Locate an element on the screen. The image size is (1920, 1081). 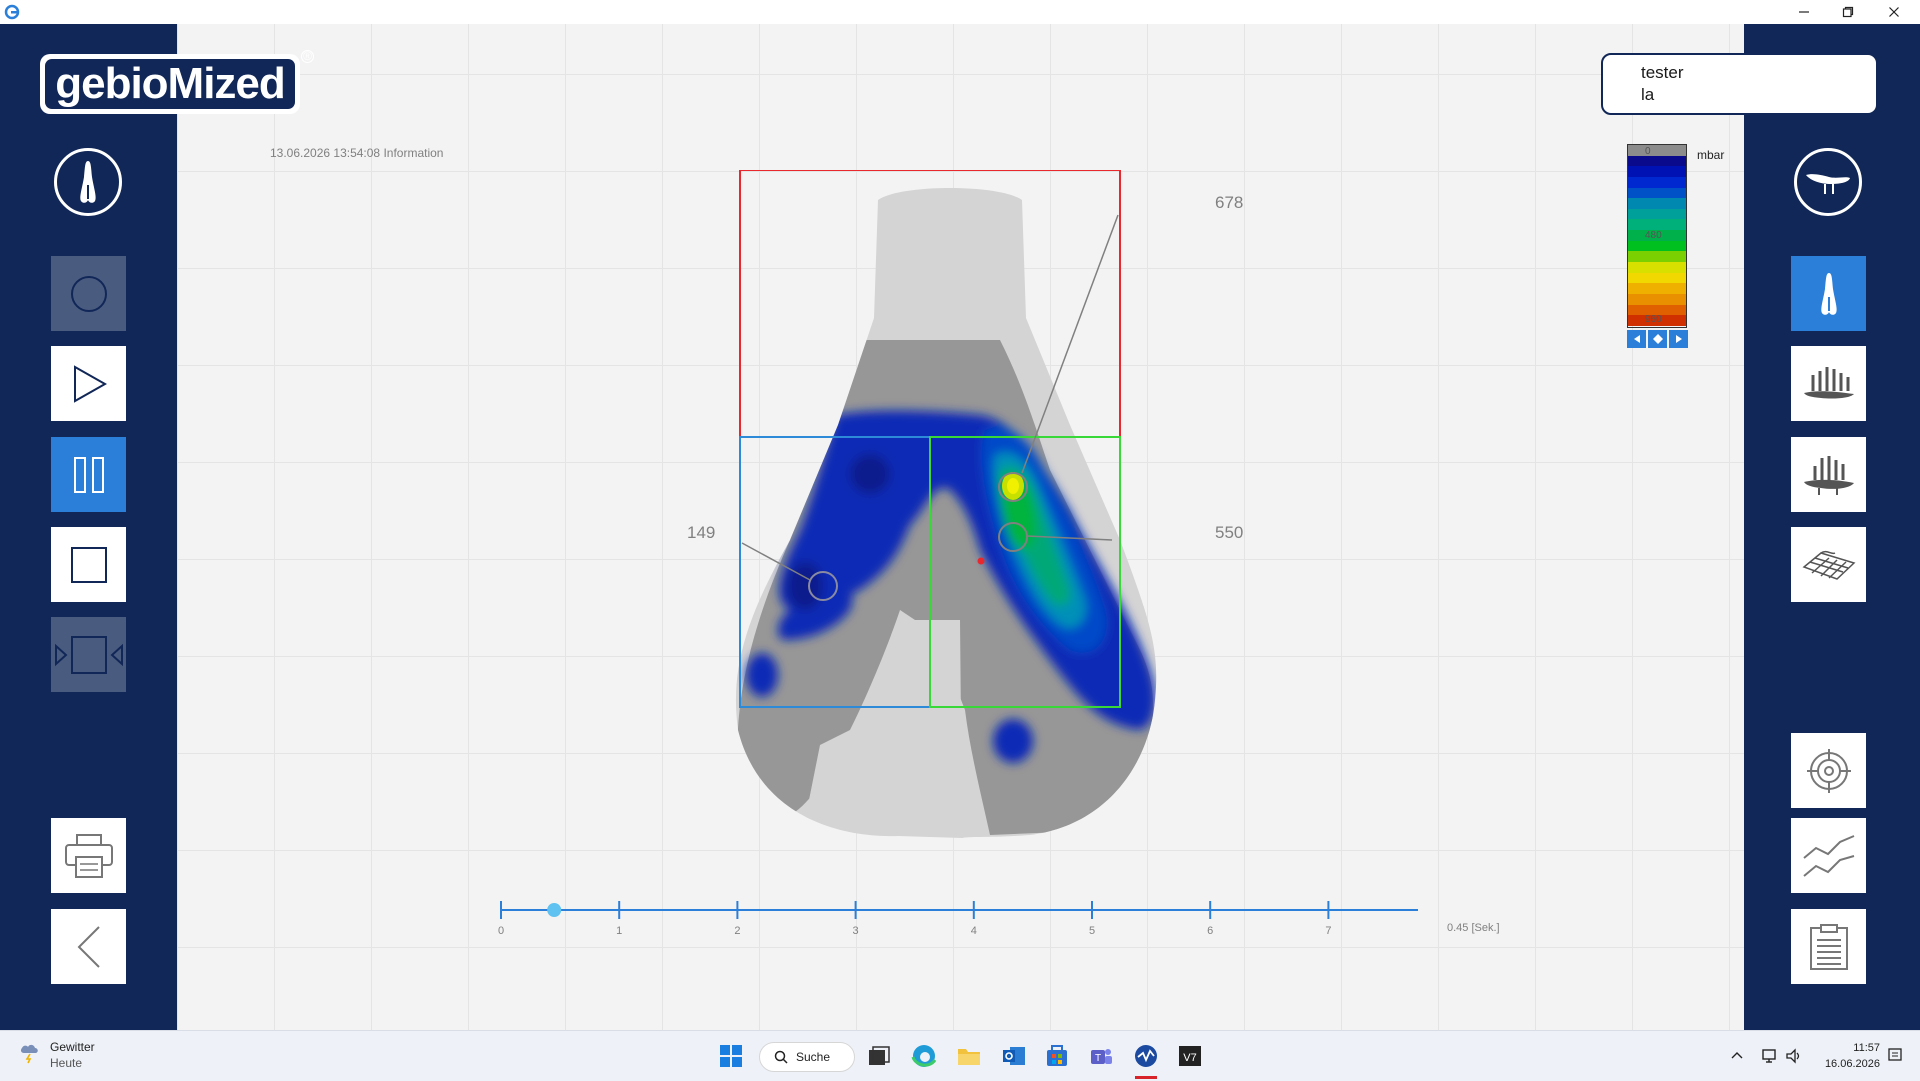
scale-controls is located at coordinates (1657, 339).